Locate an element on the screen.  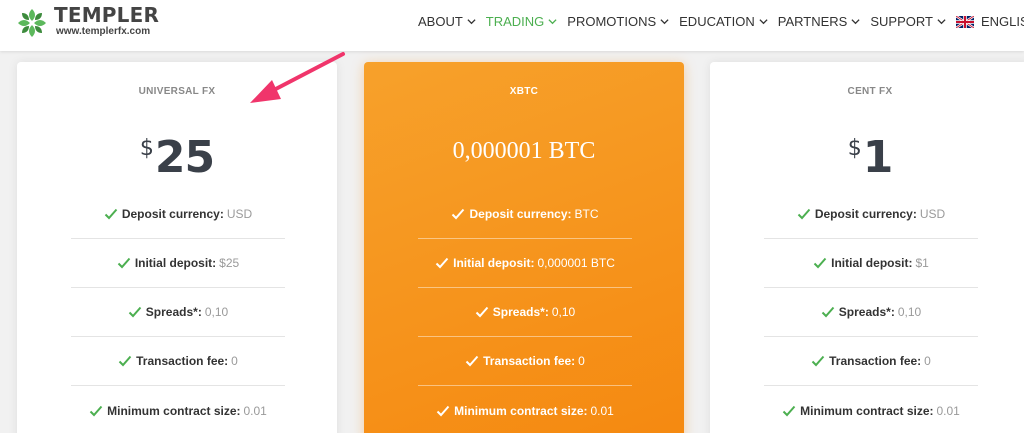
nav-item-label: PROMOTIONS is located at coordinates (612, 21).